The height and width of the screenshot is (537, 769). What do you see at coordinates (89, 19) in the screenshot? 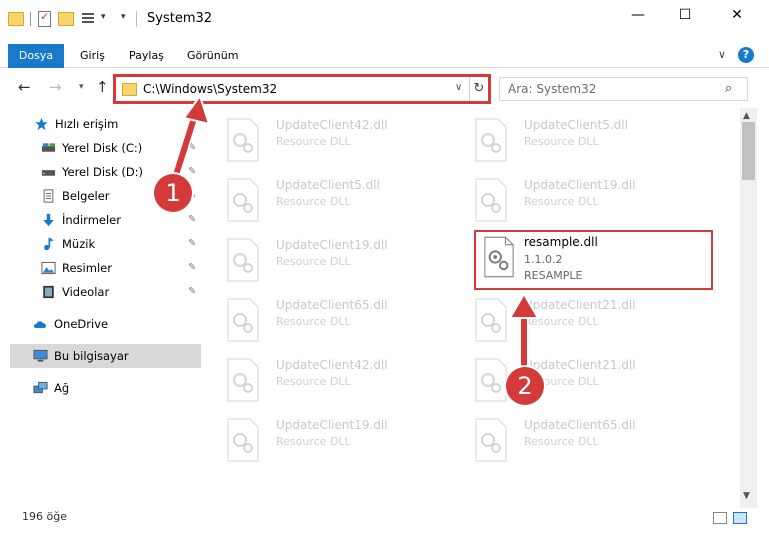
I see `customize-toolbar-icon` at bounding box center [89, 19].